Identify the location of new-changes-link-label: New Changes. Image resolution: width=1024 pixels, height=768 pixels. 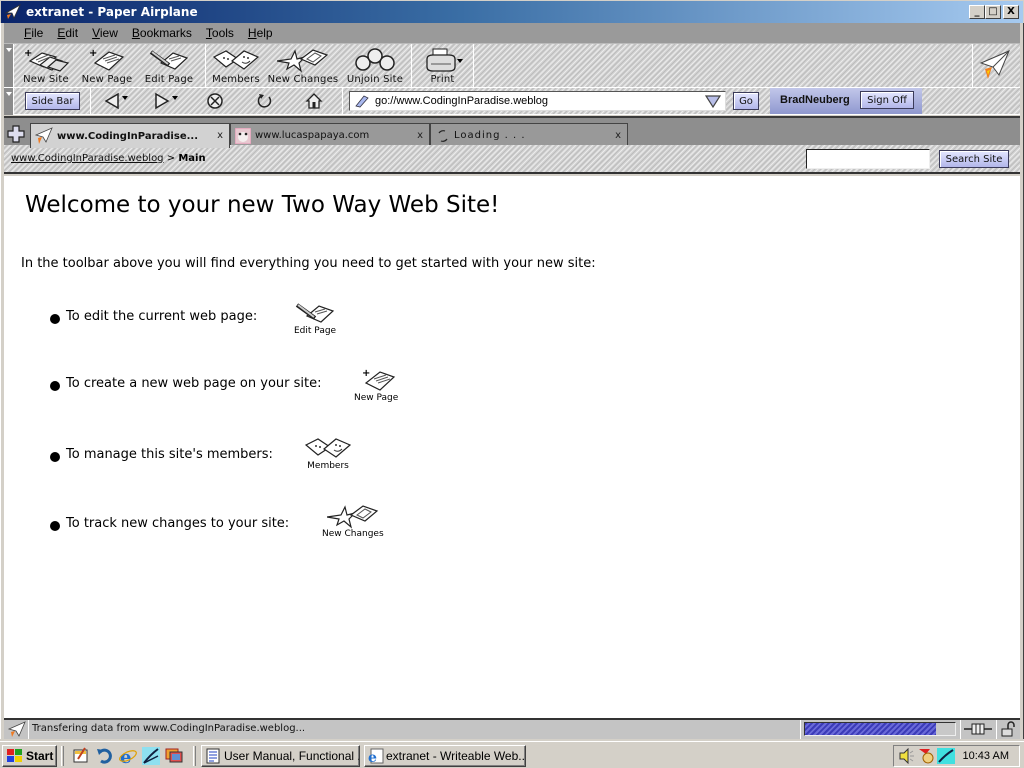
(353, 534).